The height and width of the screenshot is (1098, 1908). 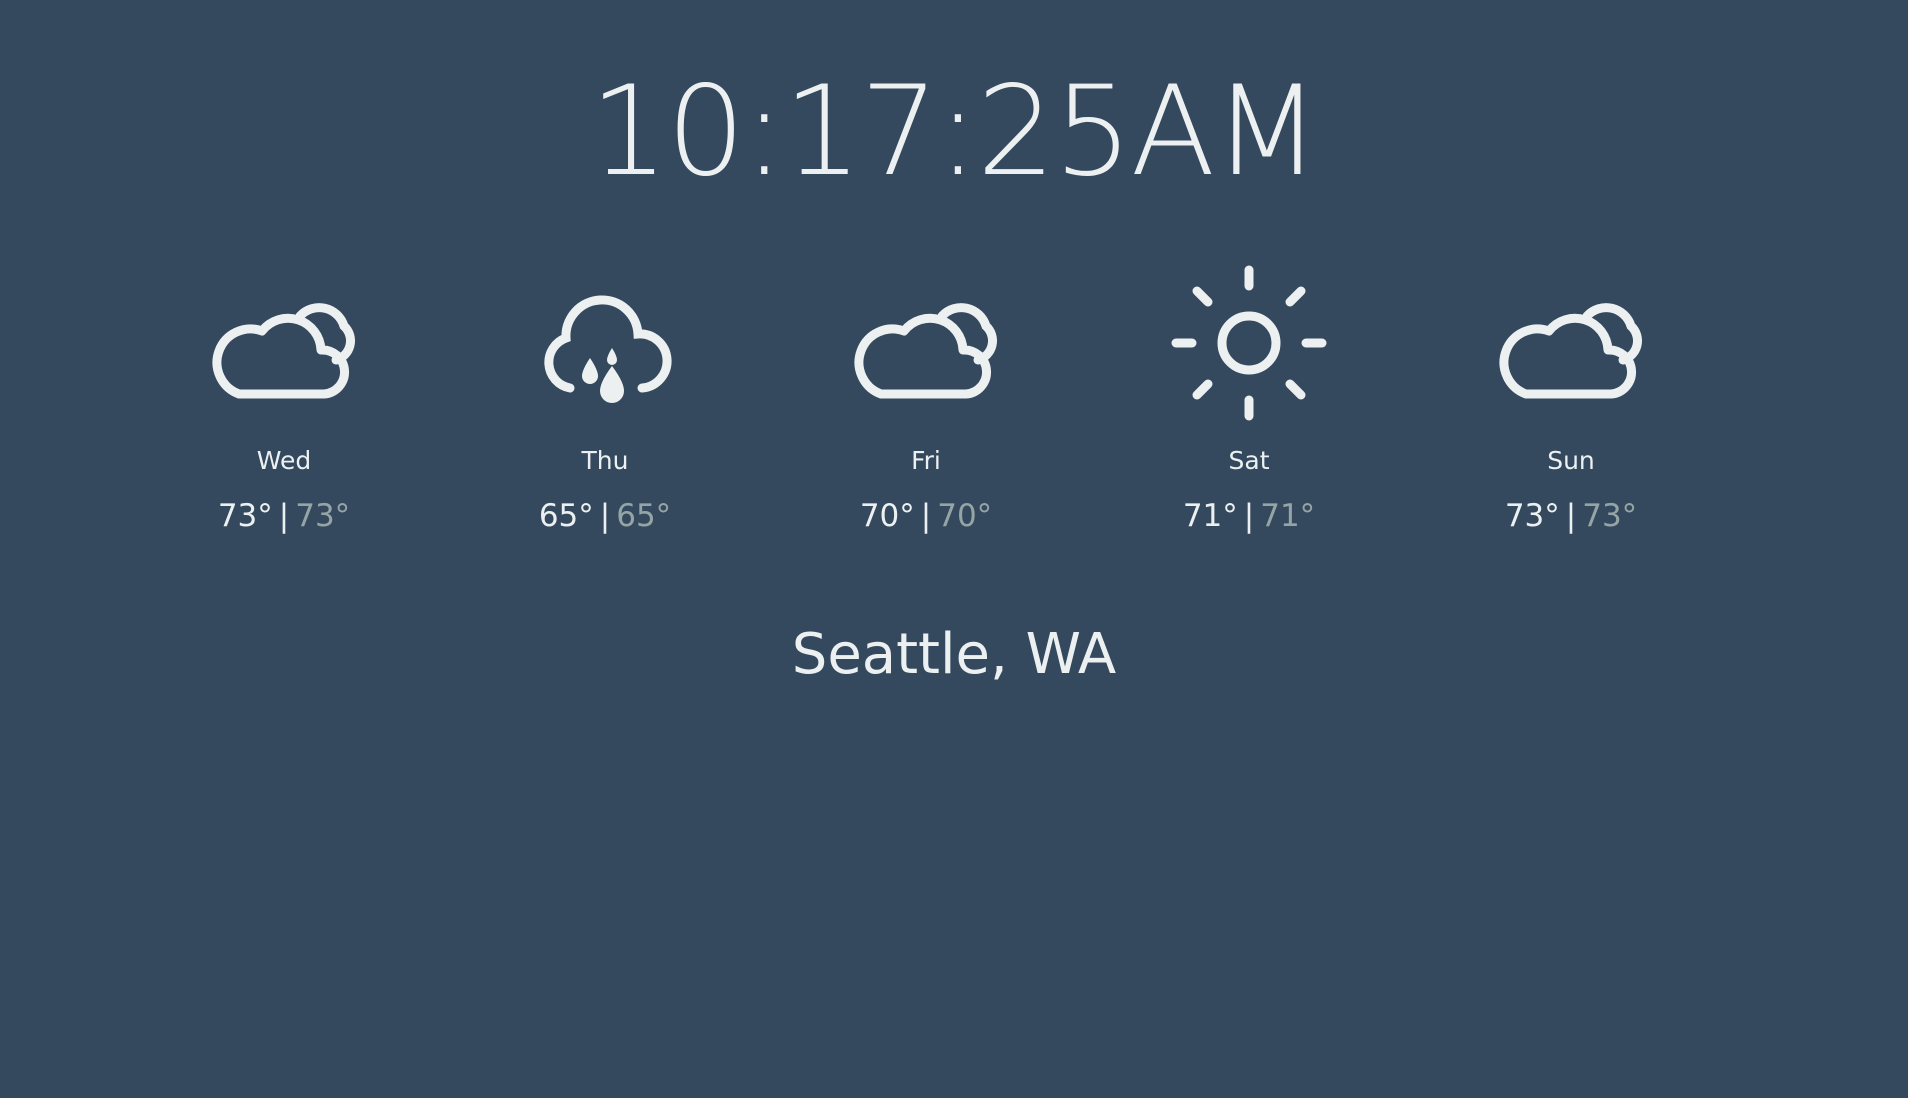 What do you see at coordinates (955, 132) in the screenshot?
I see `clock-time: 10:17:25AM` at bounding box center [955, 132].